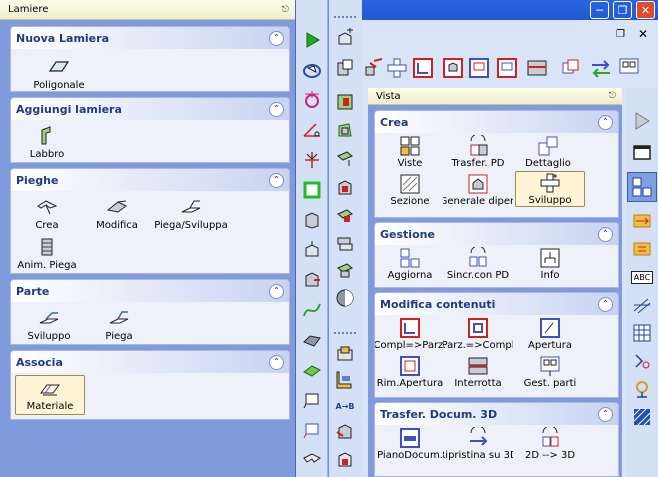 The height and width of the screenshot is (477, 658). What do you see at coordinates (507, 68) in the screenshot?
I see `red-frame-view-icon` at bounding box center [507, 68].